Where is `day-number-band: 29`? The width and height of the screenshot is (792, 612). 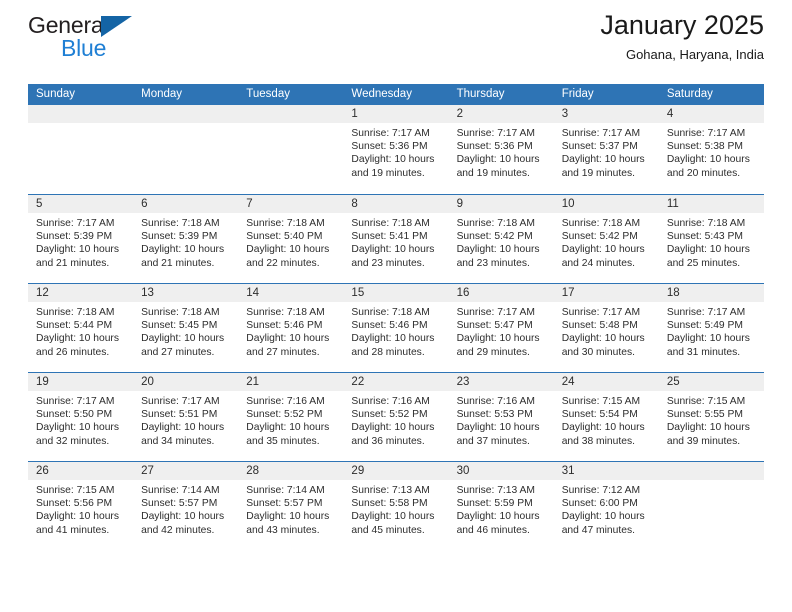 day-number-band: 29 is located at coordinates (396, 471).